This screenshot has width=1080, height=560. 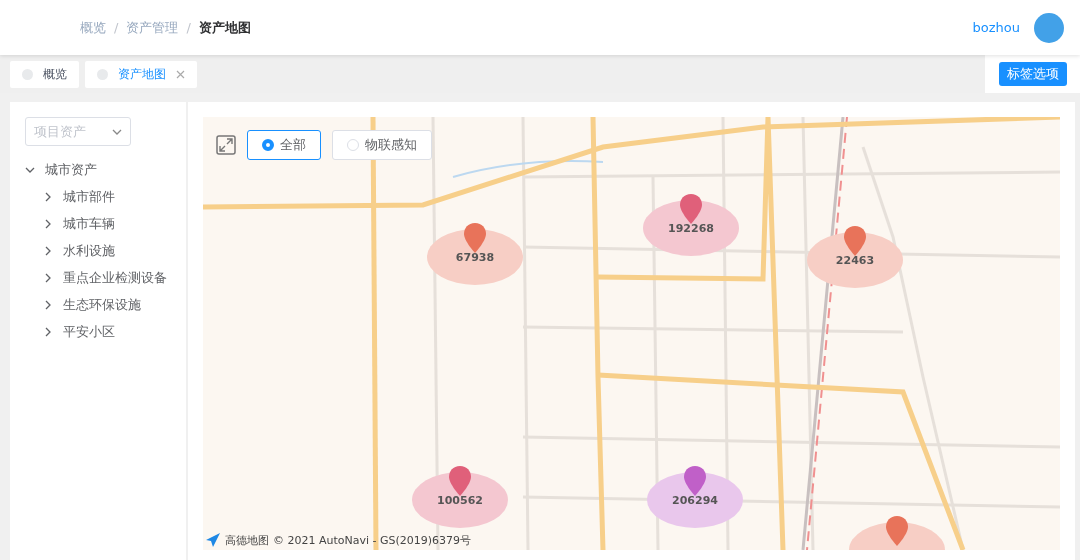 What do you see at coordinates (372, 540) in the screenshot?
I see `map-attribution: © 2021 AutoNavi - GS(2019)6379号` at bounding box center [372, 540].